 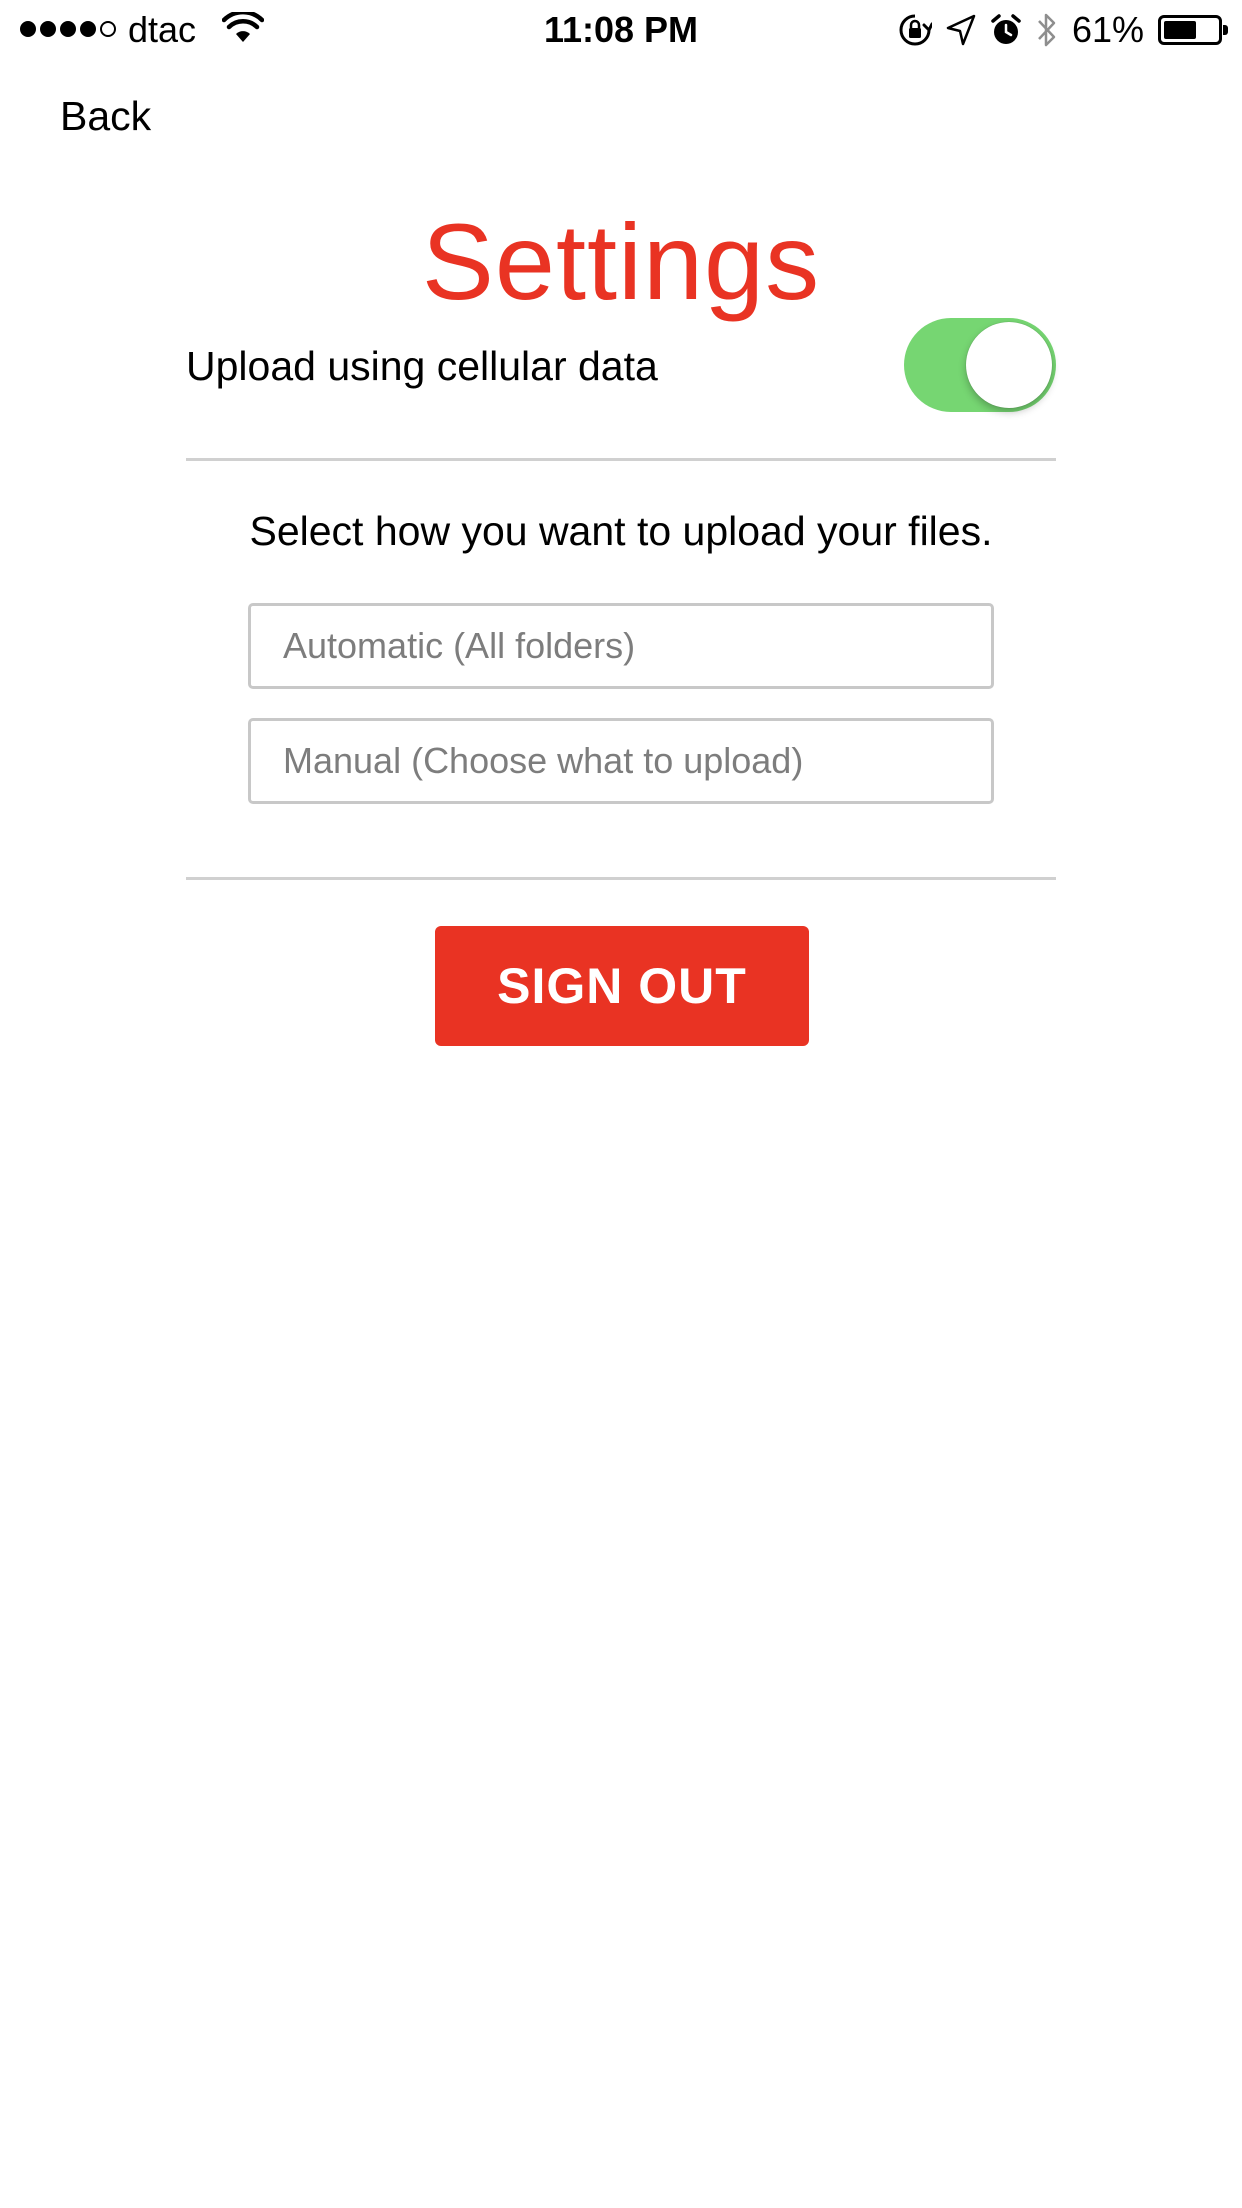 I want to click on orientation-lock-icon, so click(x=915, y=30).